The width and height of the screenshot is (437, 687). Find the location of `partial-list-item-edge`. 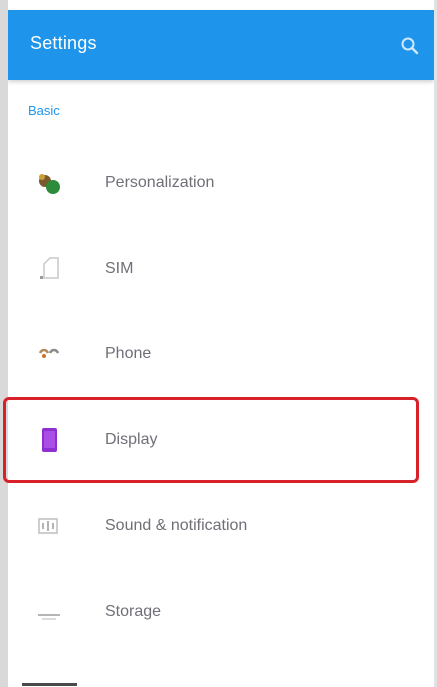

partial-list-item-edge is located at coordinates (49, 684).